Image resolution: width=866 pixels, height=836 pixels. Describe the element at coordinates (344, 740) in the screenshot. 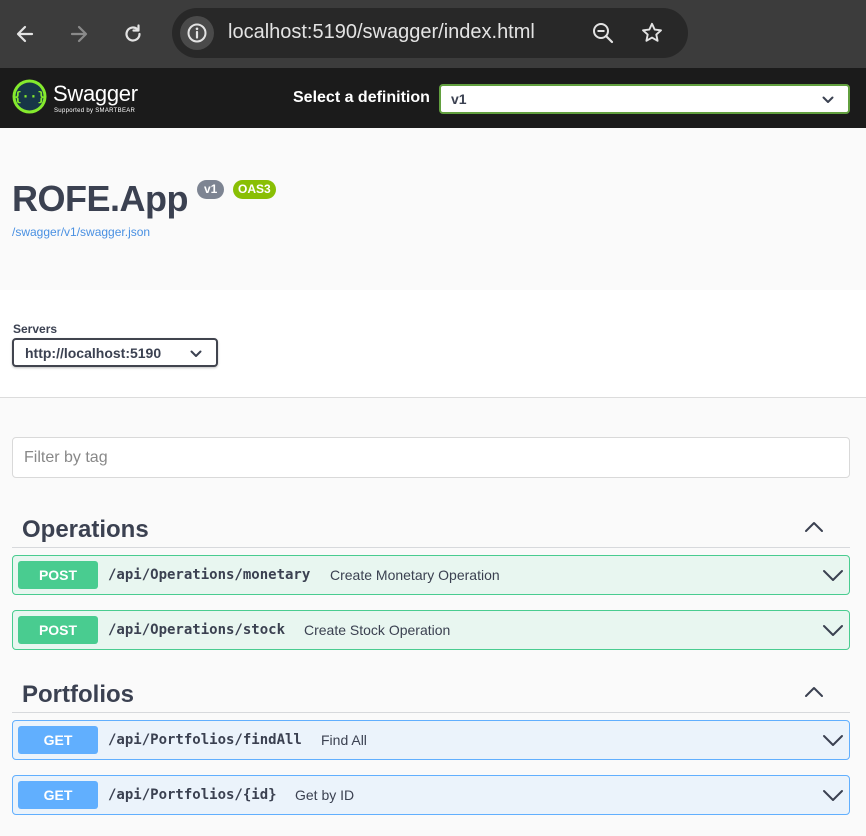

I see `operation-summary: Find All` at that location.